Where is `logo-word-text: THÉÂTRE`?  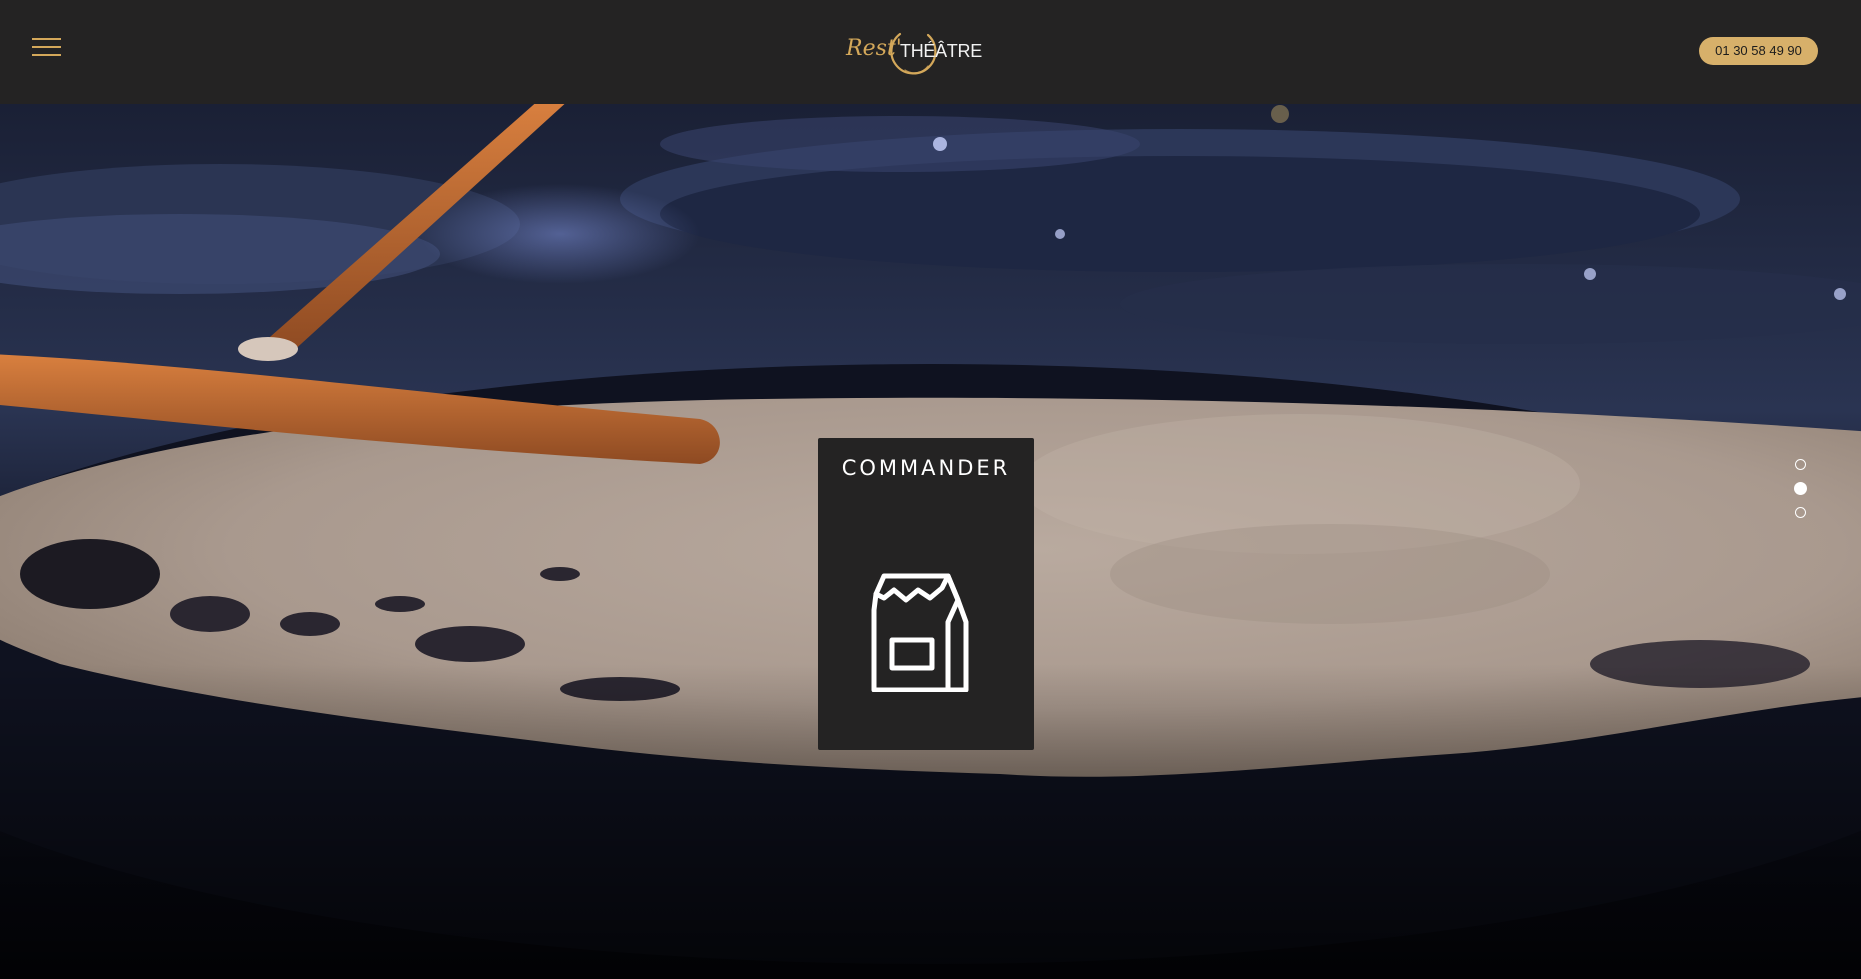
logo-word-text: THÉÂTRE is located at coordinates (941, 51).